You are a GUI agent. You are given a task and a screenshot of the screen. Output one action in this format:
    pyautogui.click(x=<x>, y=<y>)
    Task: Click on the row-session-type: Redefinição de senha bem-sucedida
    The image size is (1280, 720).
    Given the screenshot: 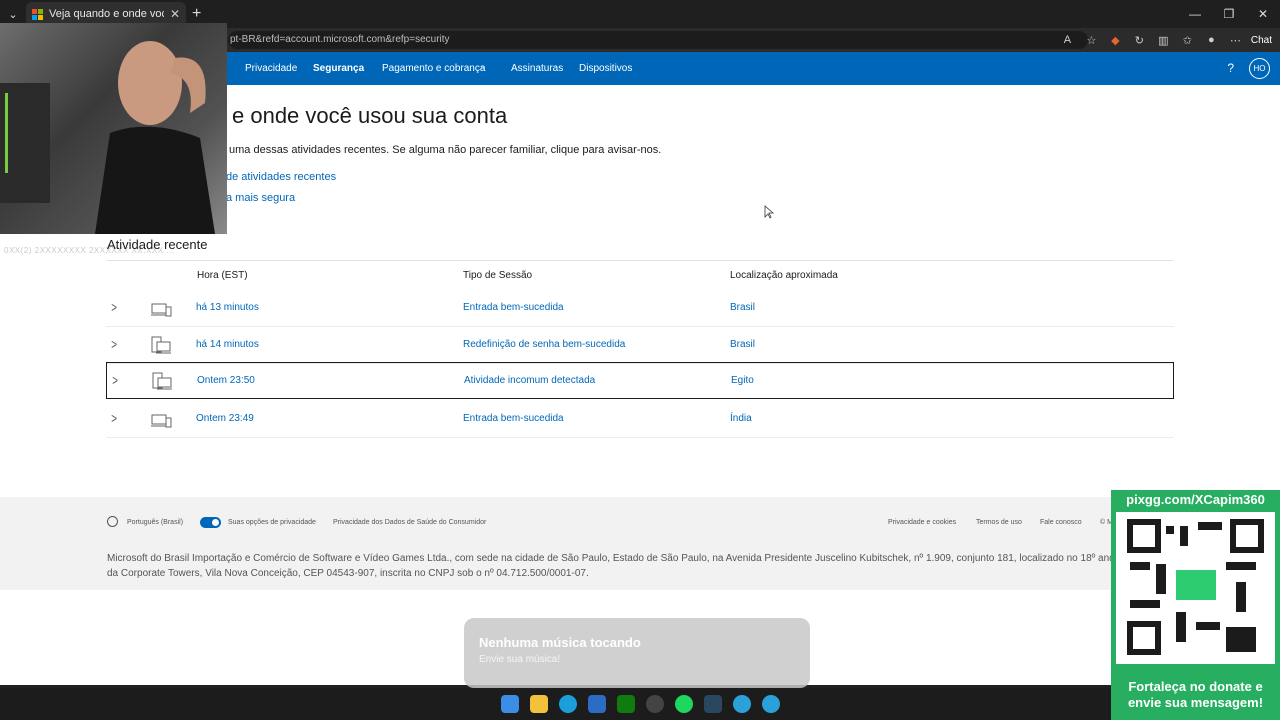 What is the action you would take?
    pyautogui.click(x=544, y=344)
    